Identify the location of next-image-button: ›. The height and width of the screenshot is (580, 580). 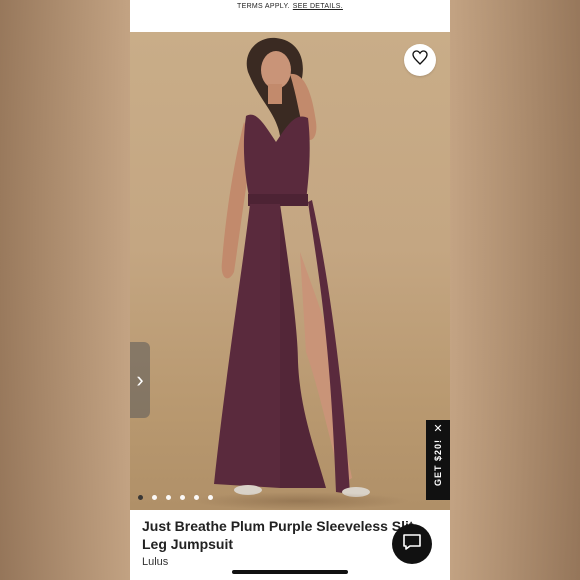
(140, 380).